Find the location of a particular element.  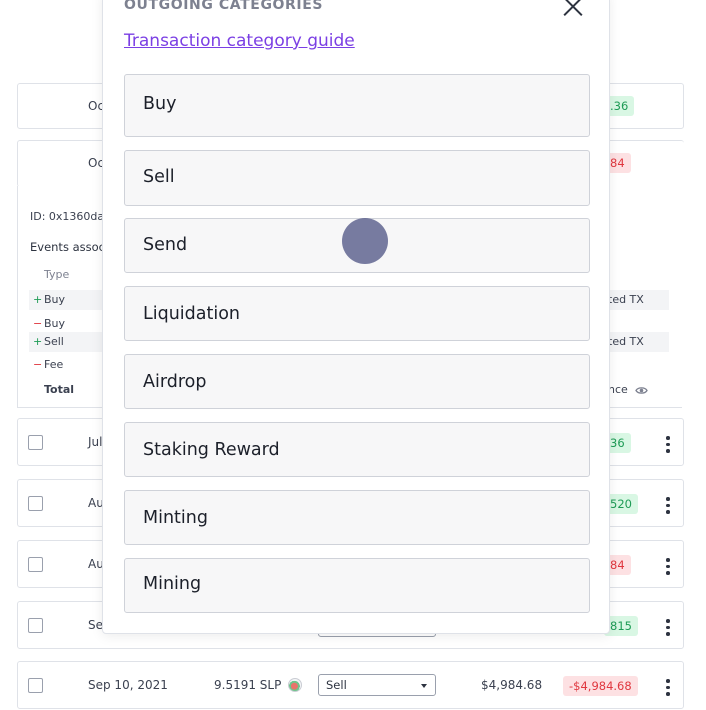

category-option-liquidation: Liquidation is located at coordinates (357, 313).